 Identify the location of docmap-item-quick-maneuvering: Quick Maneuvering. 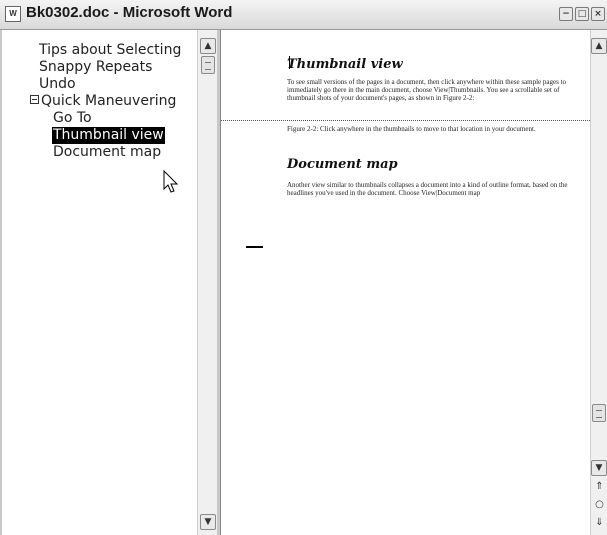
(103, 101).